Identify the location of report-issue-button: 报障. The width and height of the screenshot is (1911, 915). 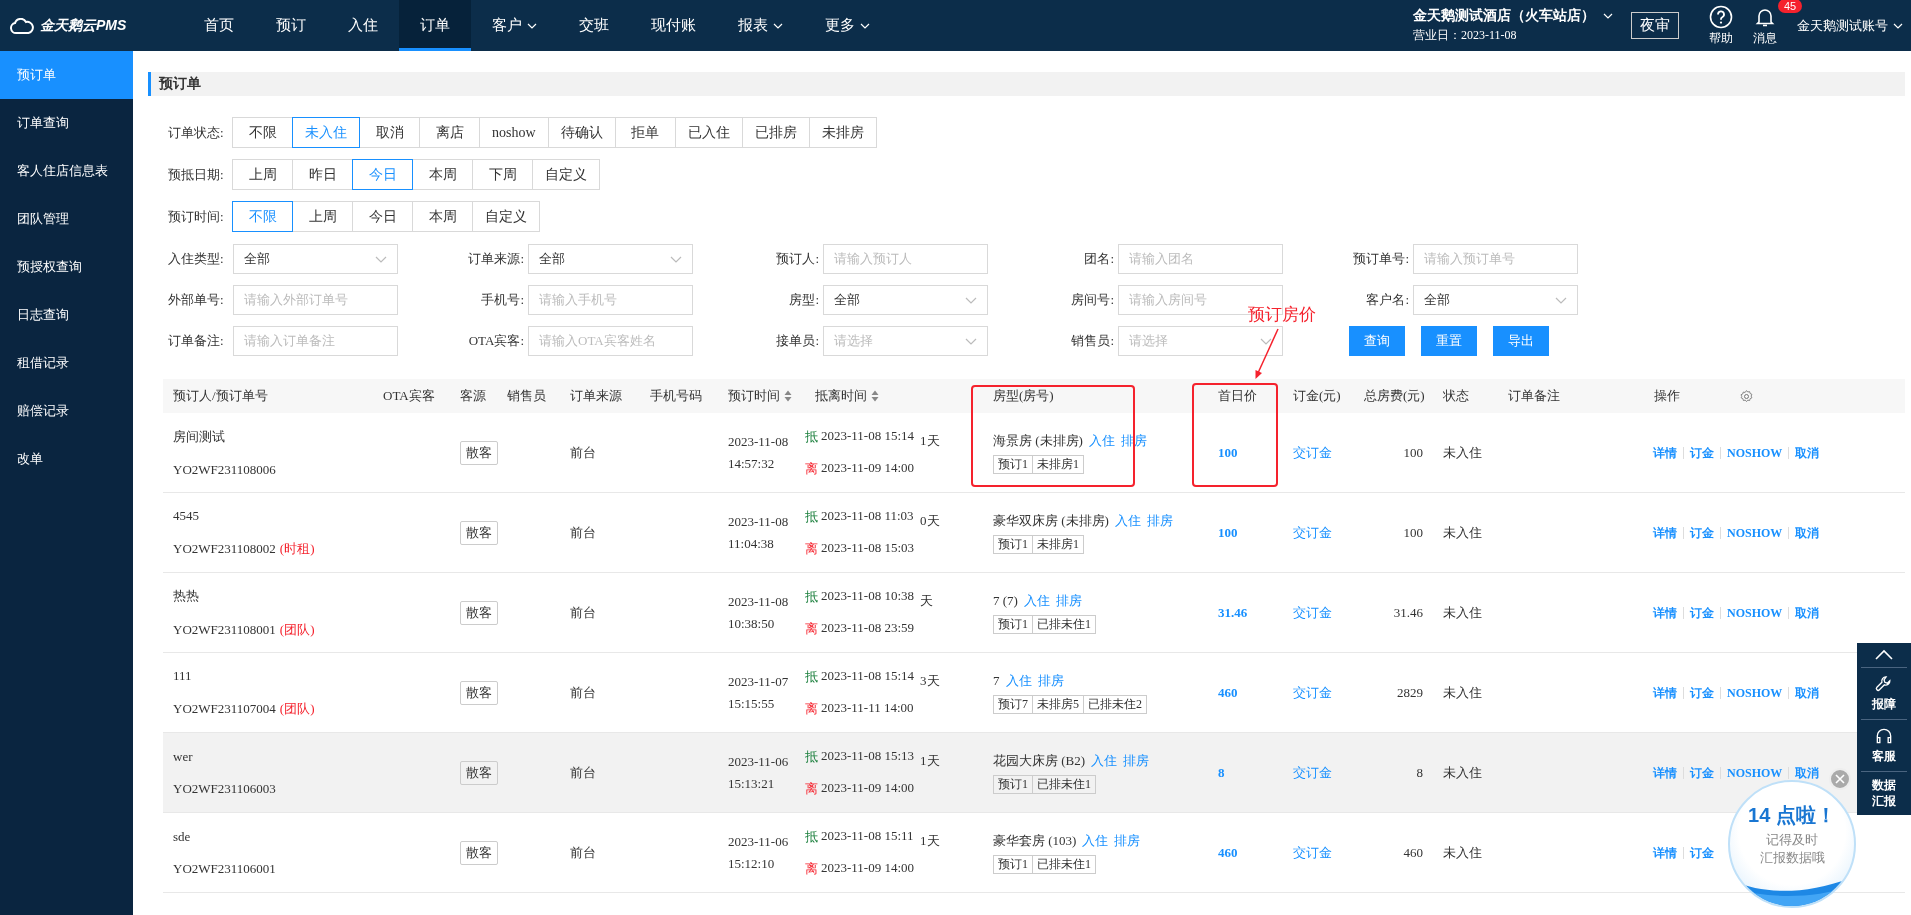
(1884, 694).